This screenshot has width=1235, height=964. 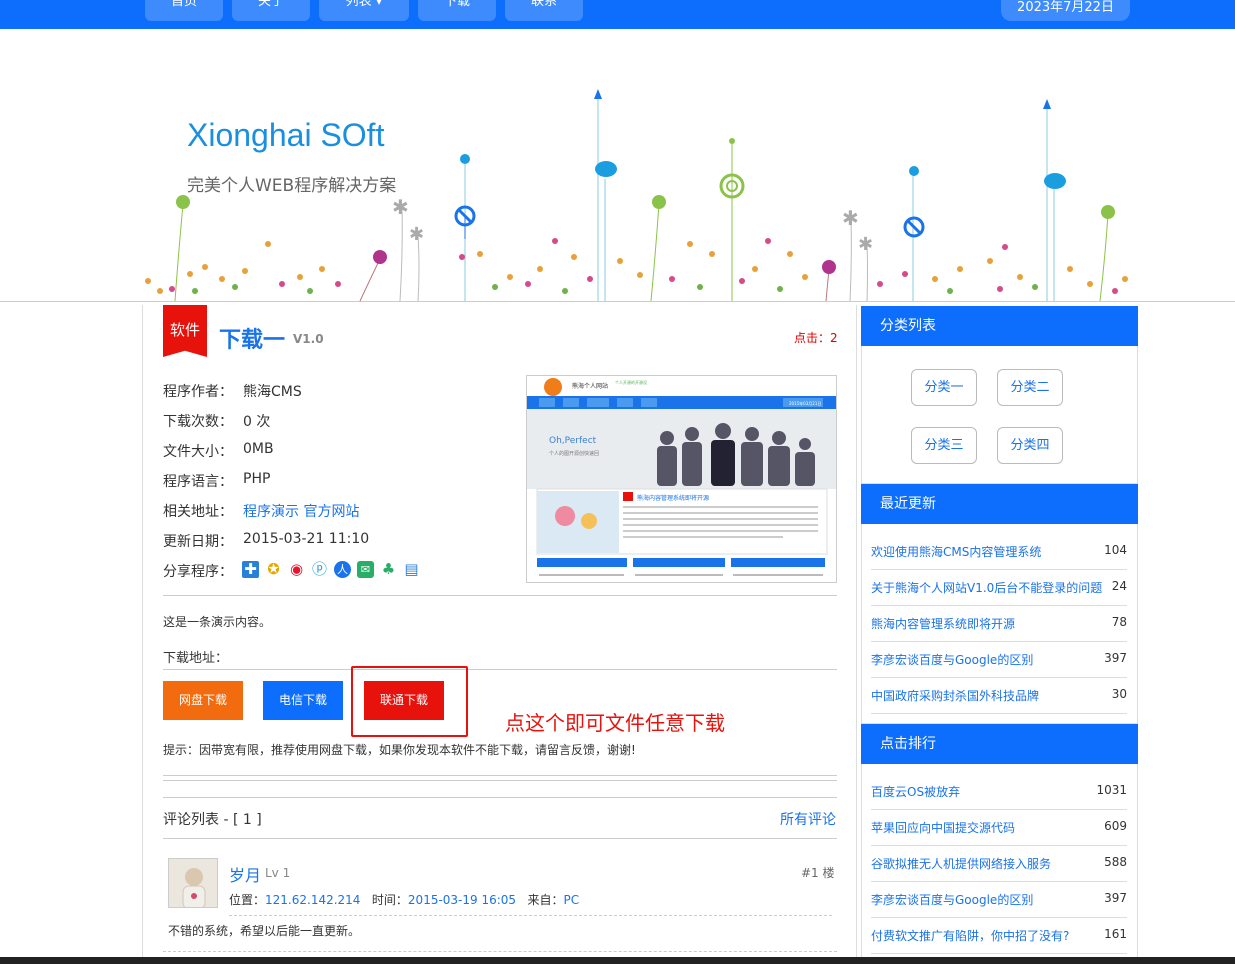 What do you see at coordinates (955, 695) in the screenshot?
I see `list-item-title: 中国政府采购封杀国外科技品牌` at bounding box center [955, 695].